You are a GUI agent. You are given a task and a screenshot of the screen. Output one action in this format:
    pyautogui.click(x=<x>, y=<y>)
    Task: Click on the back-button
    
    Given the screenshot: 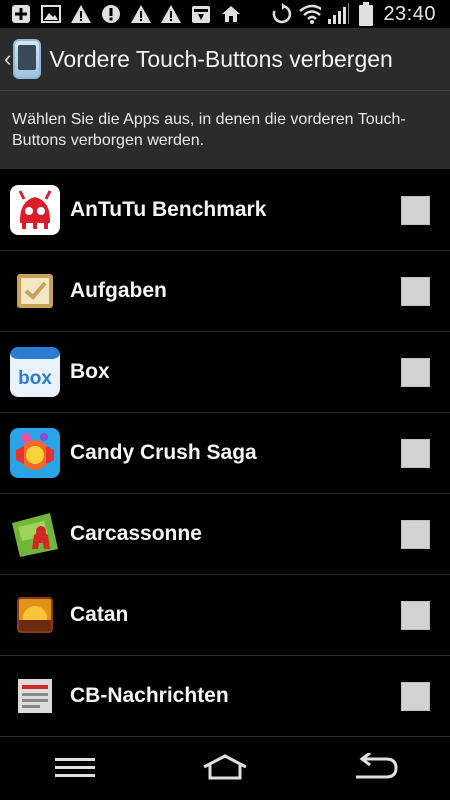 What is the action you would take?
    pyautogui.click(x=375, y=769)
    